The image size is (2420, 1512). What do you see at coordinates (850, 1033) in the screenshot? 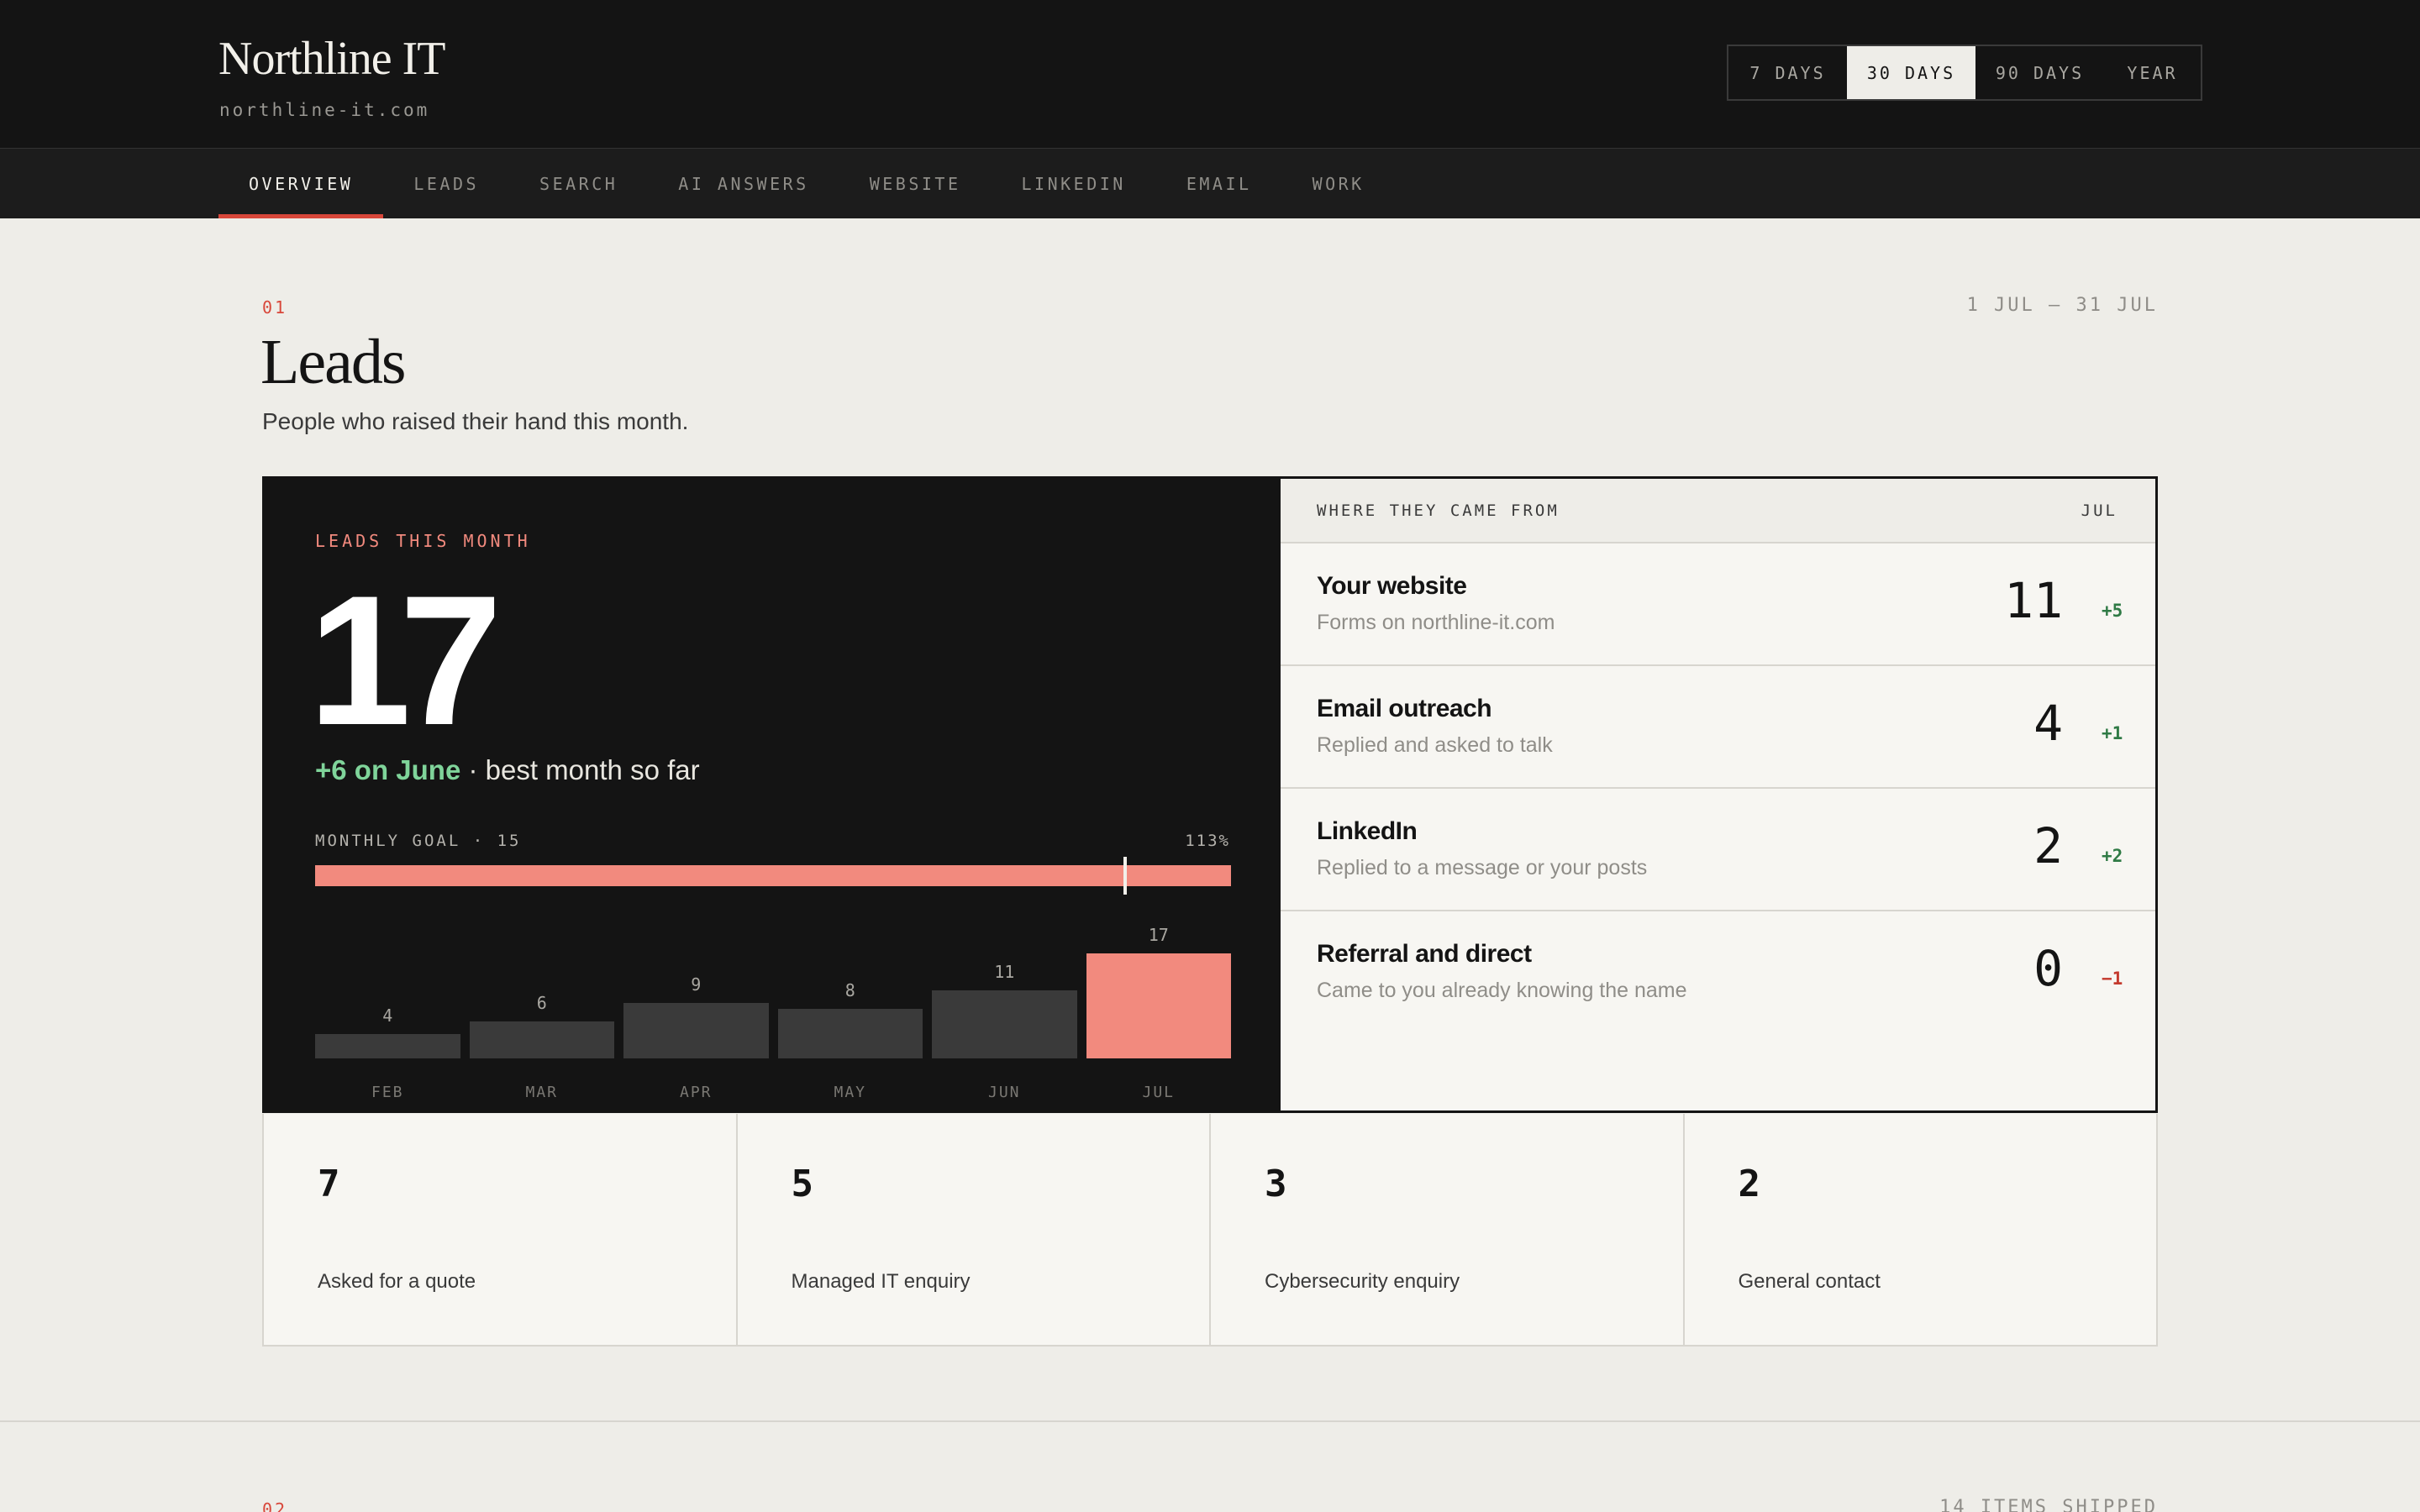
I see `chart-bar-may` at bounding box center [850, 1033].